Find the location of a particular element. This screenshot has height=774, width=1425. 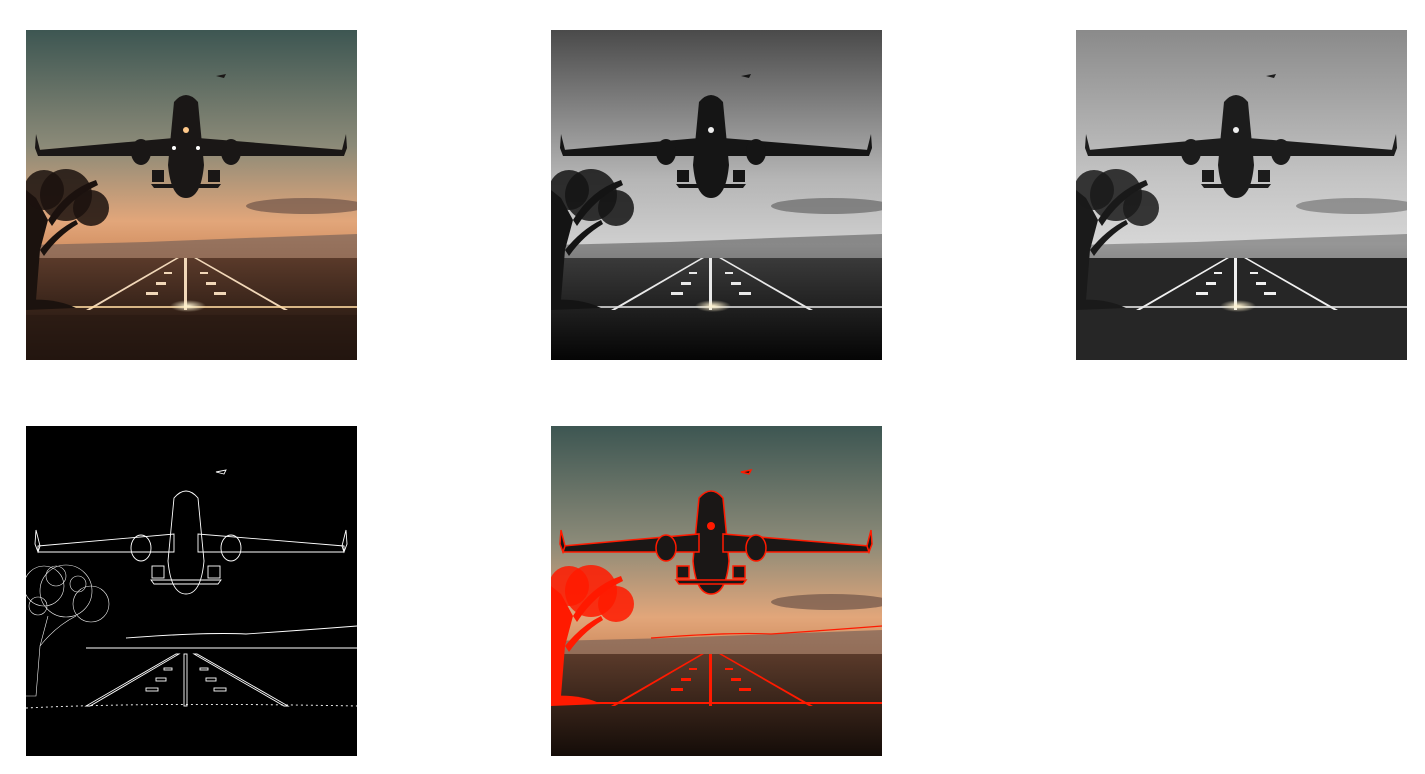

original-image is located at coordinates (191, 195).